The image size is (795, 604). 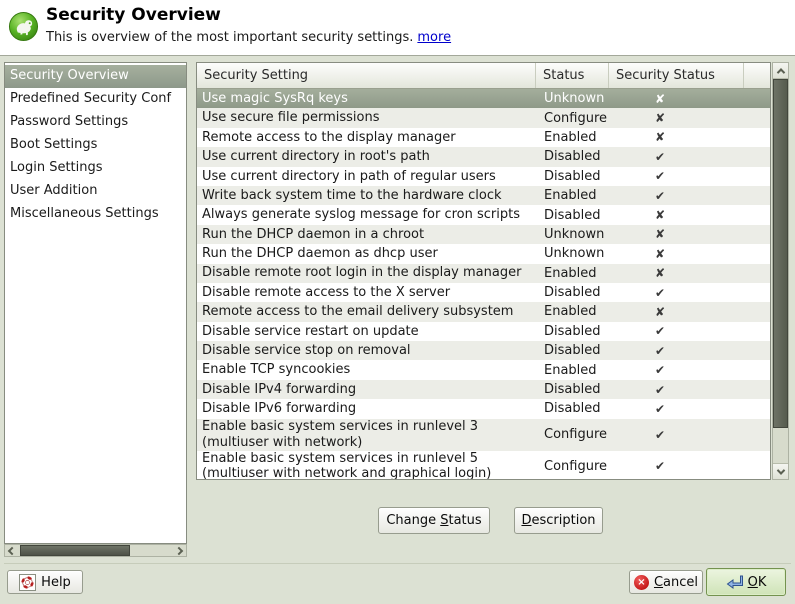 I want to click on setting-label: Disable remote access to the X server, so click(x=326, y=292).